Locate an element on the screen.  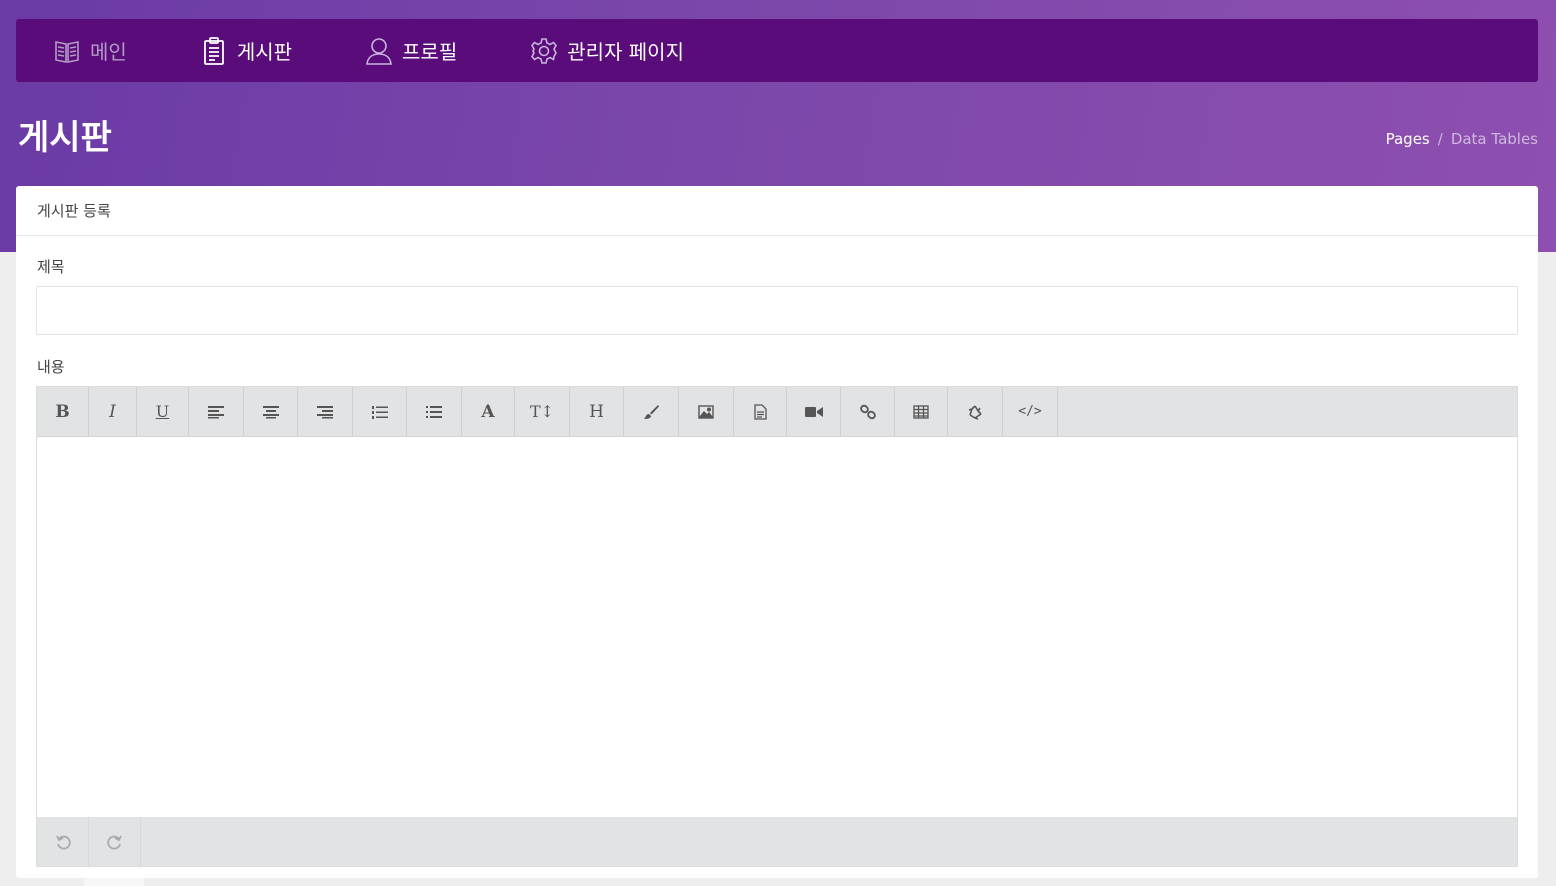
content-label: 내용 is located at coordinates (51, 367).